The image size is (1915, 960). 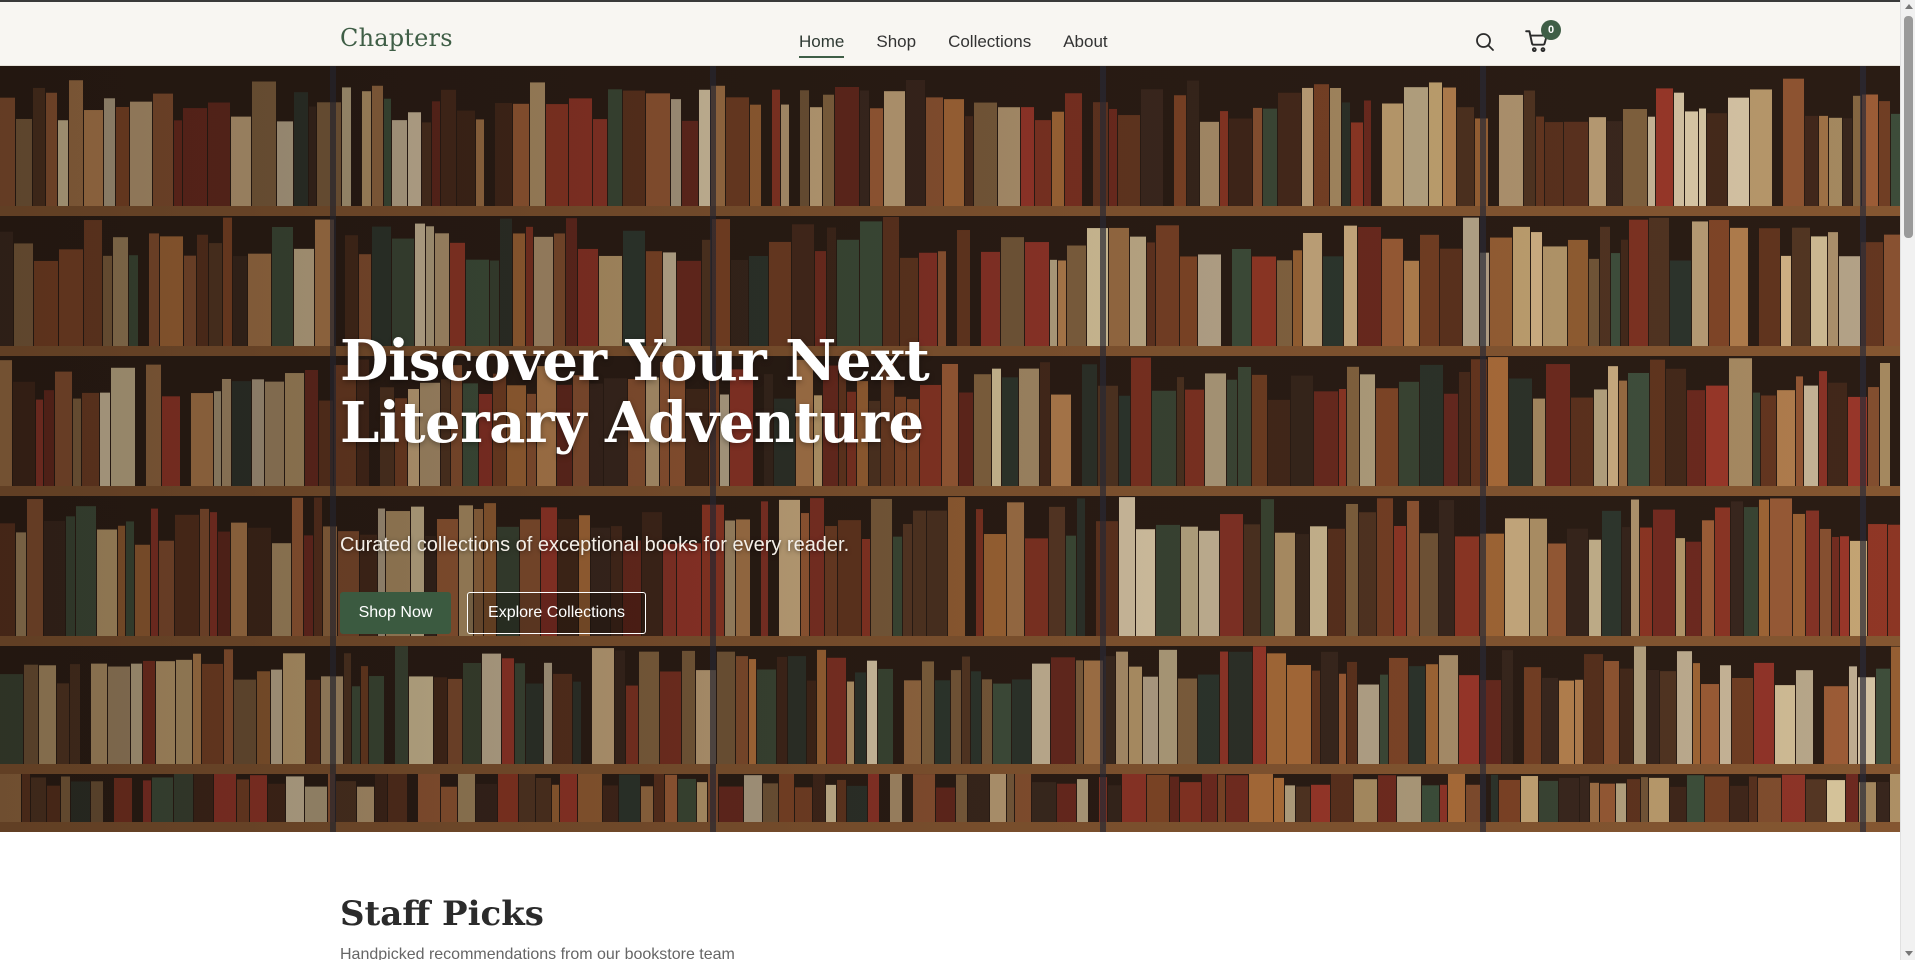 What do you see at coordinates (1085, 45) in the screenshot?
I see `nav-about: About` at bounding box center [1085, 45].